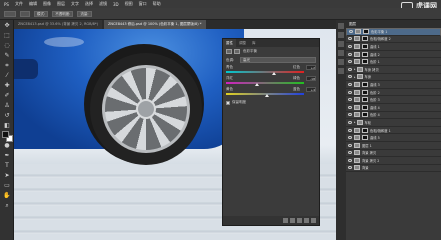 This screenshot has height=240, width=441. What do you see at coordinates (393, 62) in the screenshot?
I see `layer-row: 色阶 1` at bounding box center [393, 62].